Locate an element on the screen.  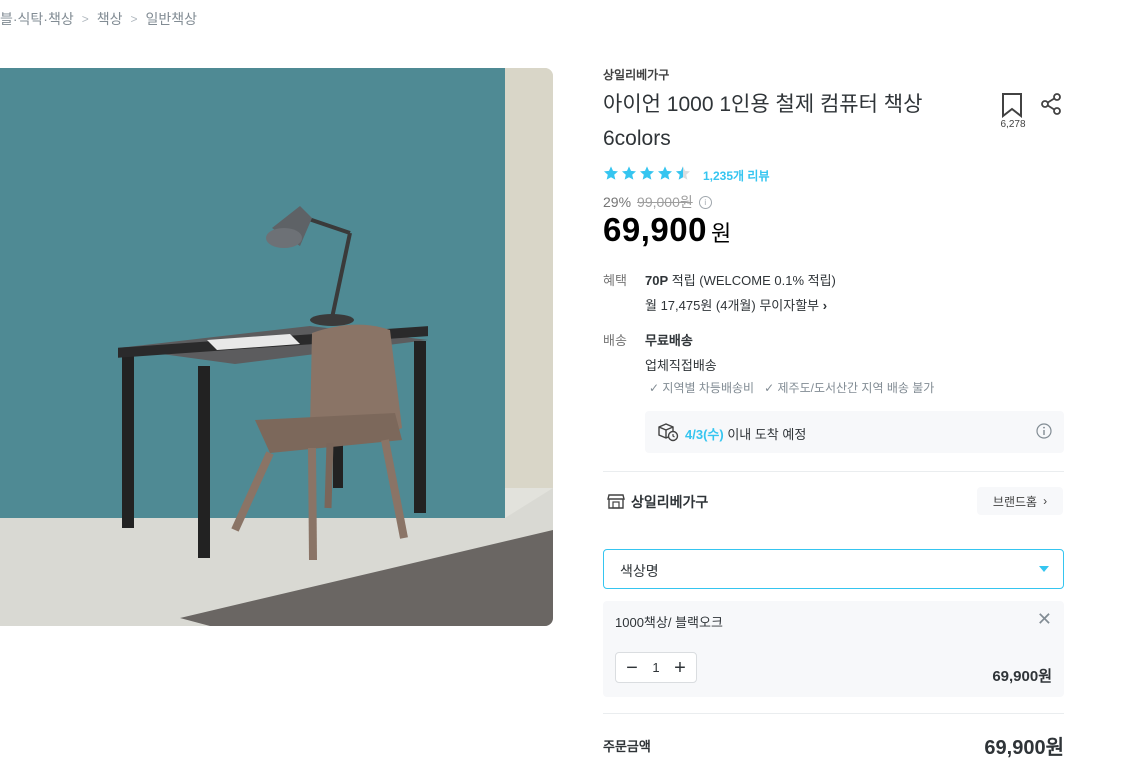
caret-down-icon is located at coordinates (1044, 569).